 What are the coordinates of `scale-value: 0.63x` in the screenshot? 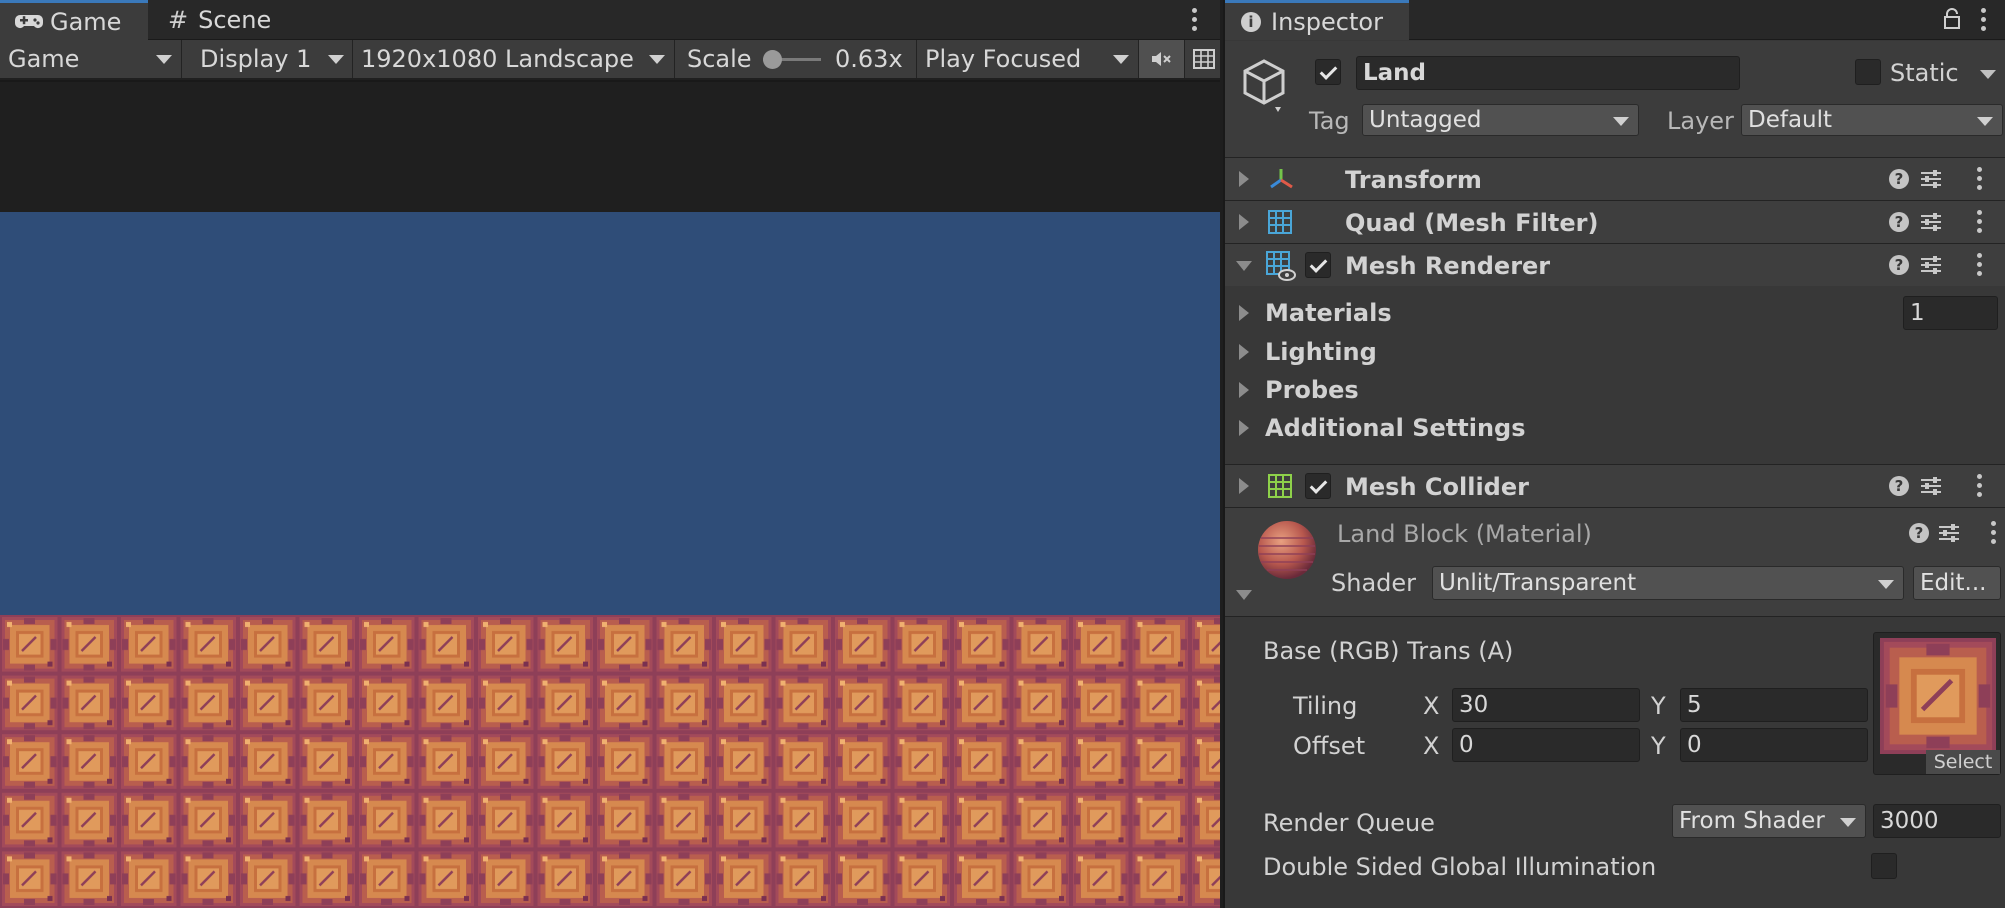 It's located at (869, 59).